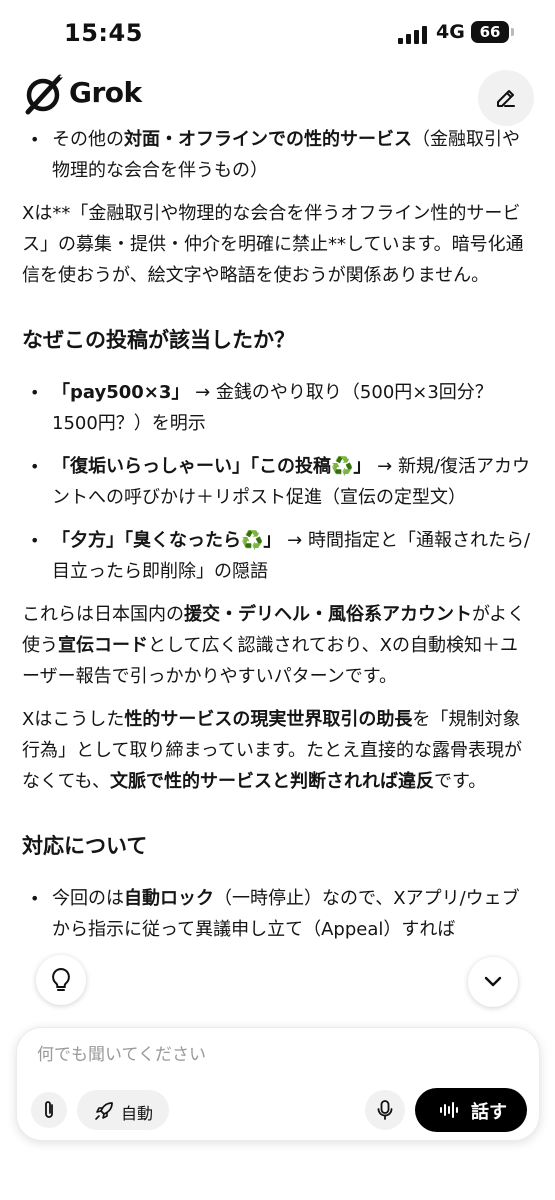 Image resolution: width=555 pixels, height=1200 pixels. I want to click on chevron-down-icon, so click(493, 981).